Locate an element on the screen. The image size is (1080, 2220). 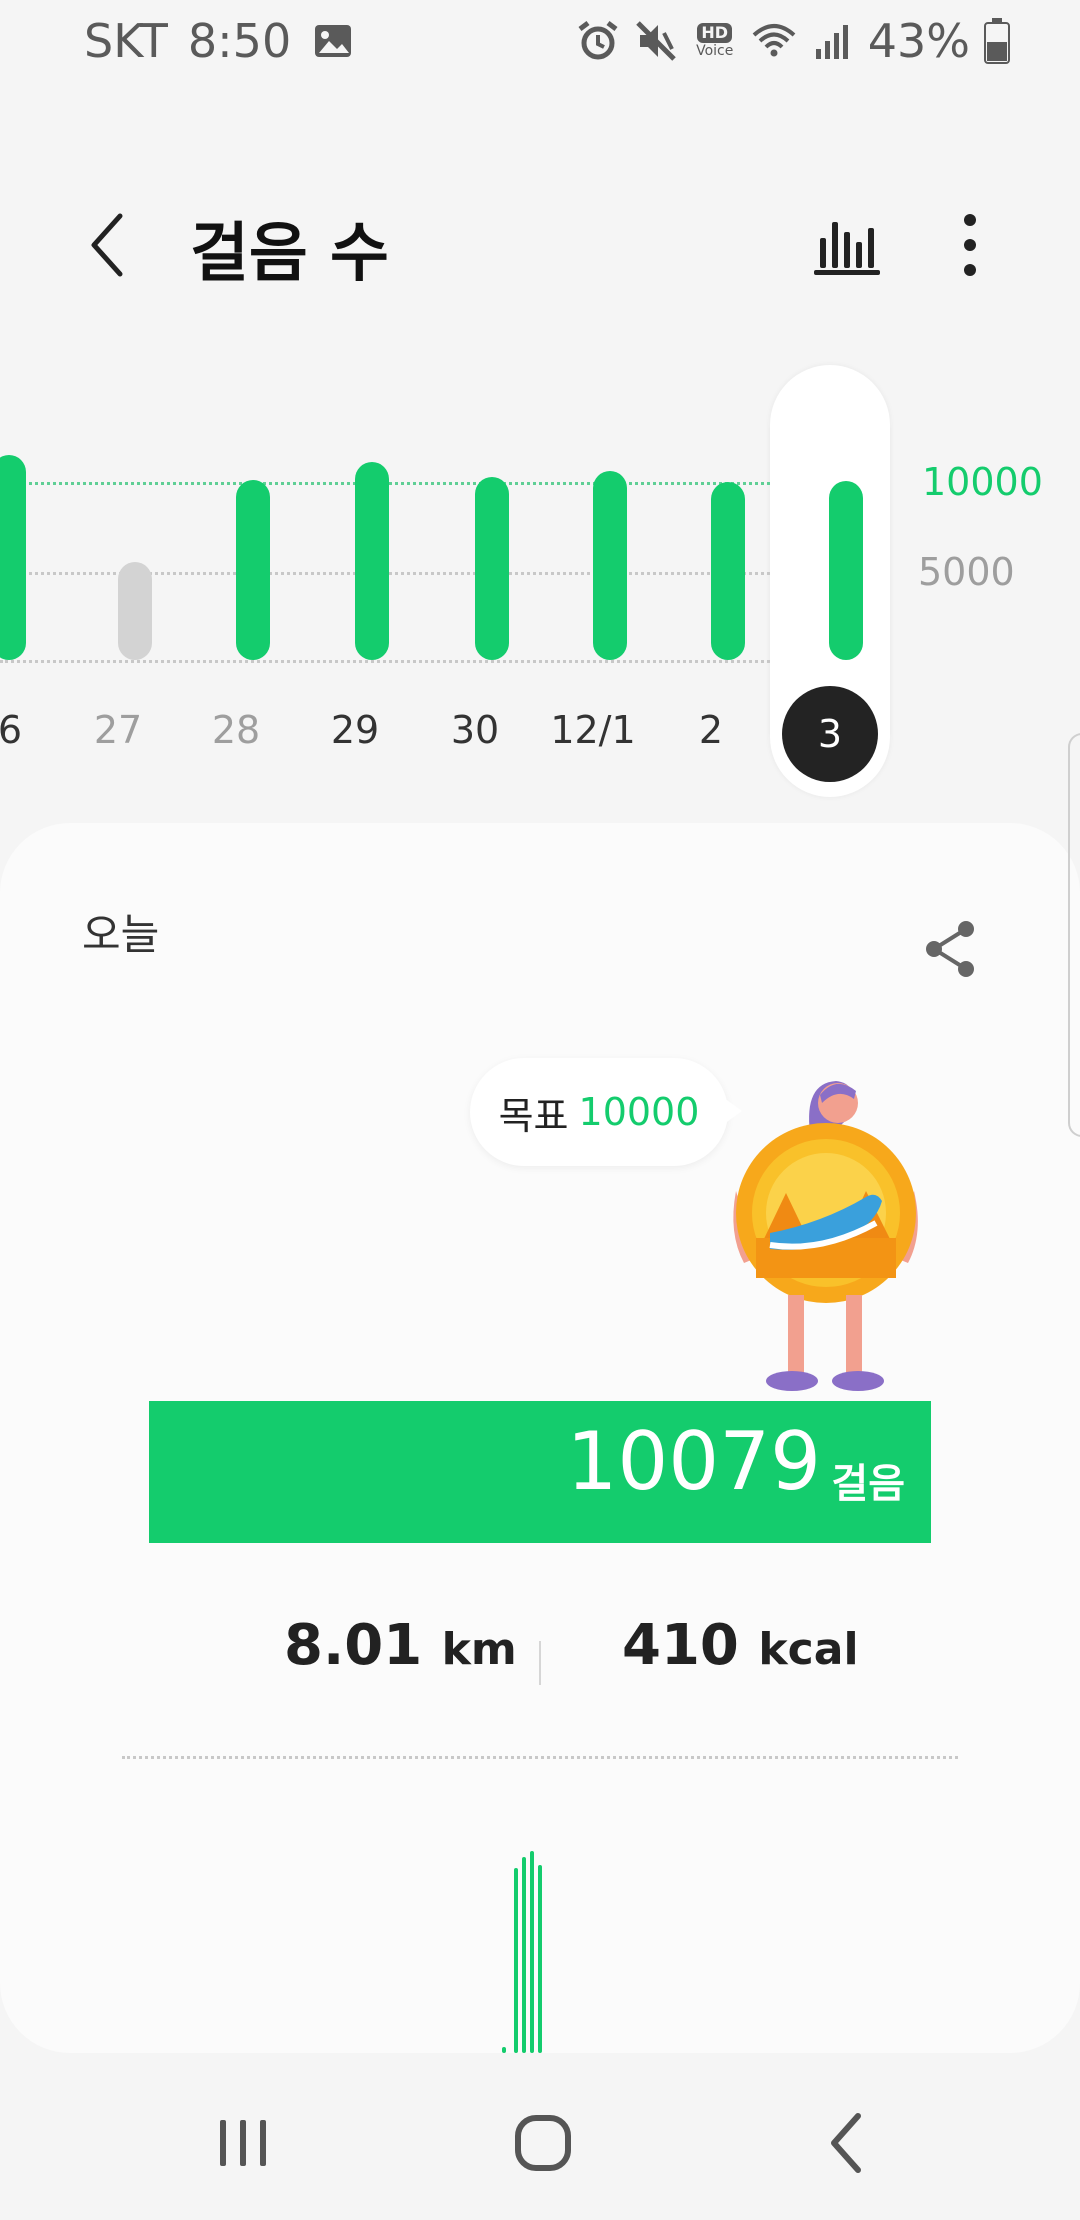
y-label-goal: 10000 is located at coordinates (982, 482).